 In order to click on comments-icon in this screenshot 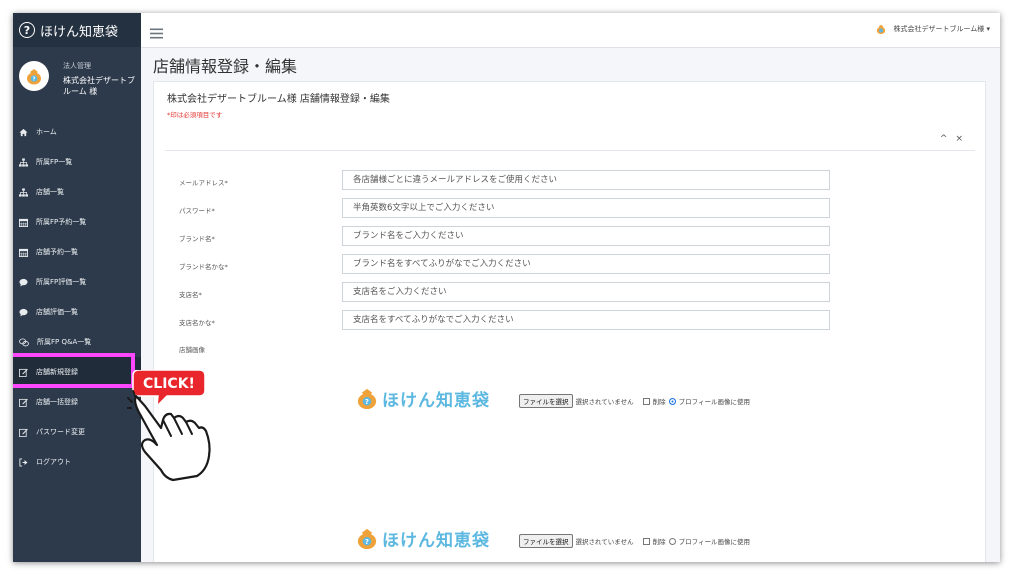, I will do `click(24, 341)`.